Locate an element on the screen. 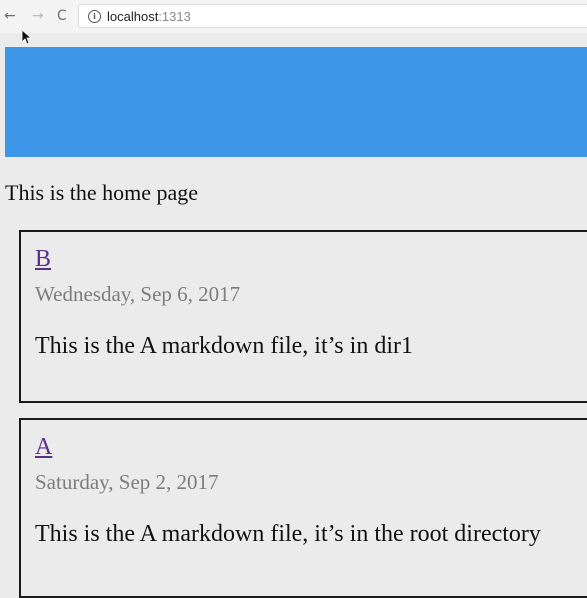 The image size is (587, 598). info-icon: i is located at coordinates (94, 16).